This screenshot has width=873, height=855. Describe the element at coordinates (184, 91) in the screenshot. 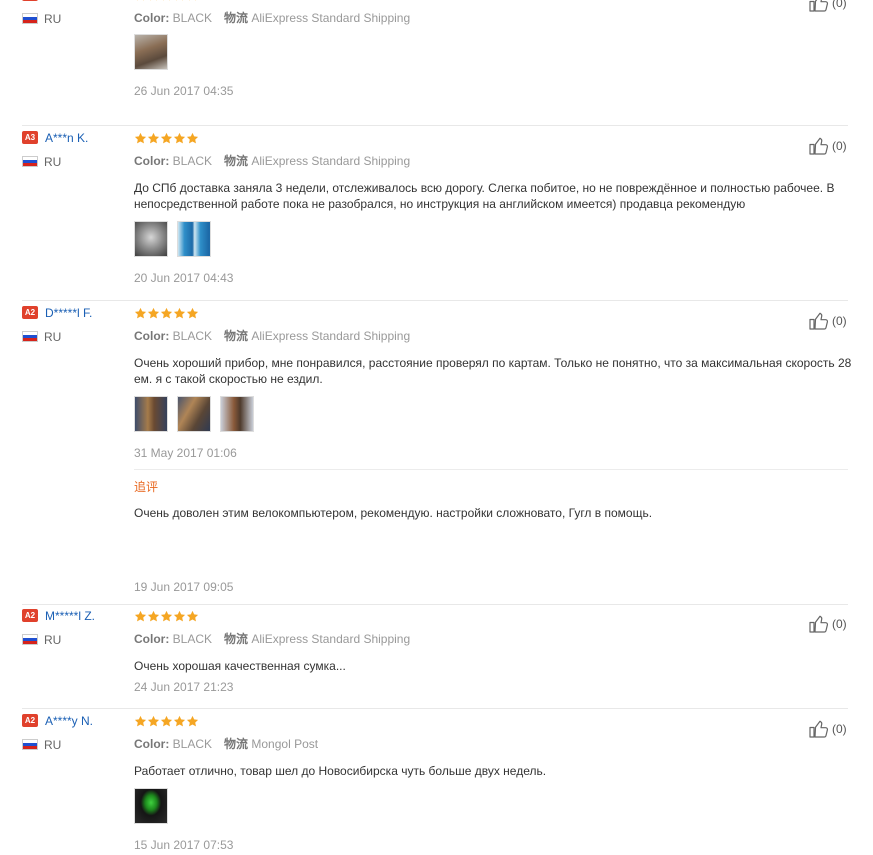

I see `review-date: 26 Jun 2017 04:35` at that location.